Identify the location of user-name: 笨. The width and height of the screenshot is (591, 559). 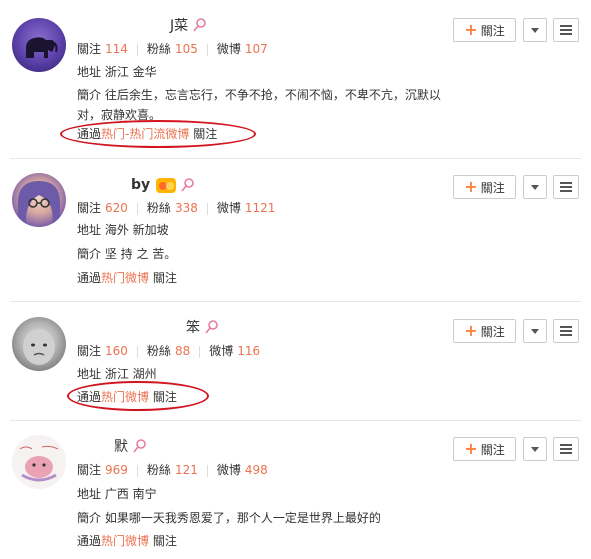
(193, 327).